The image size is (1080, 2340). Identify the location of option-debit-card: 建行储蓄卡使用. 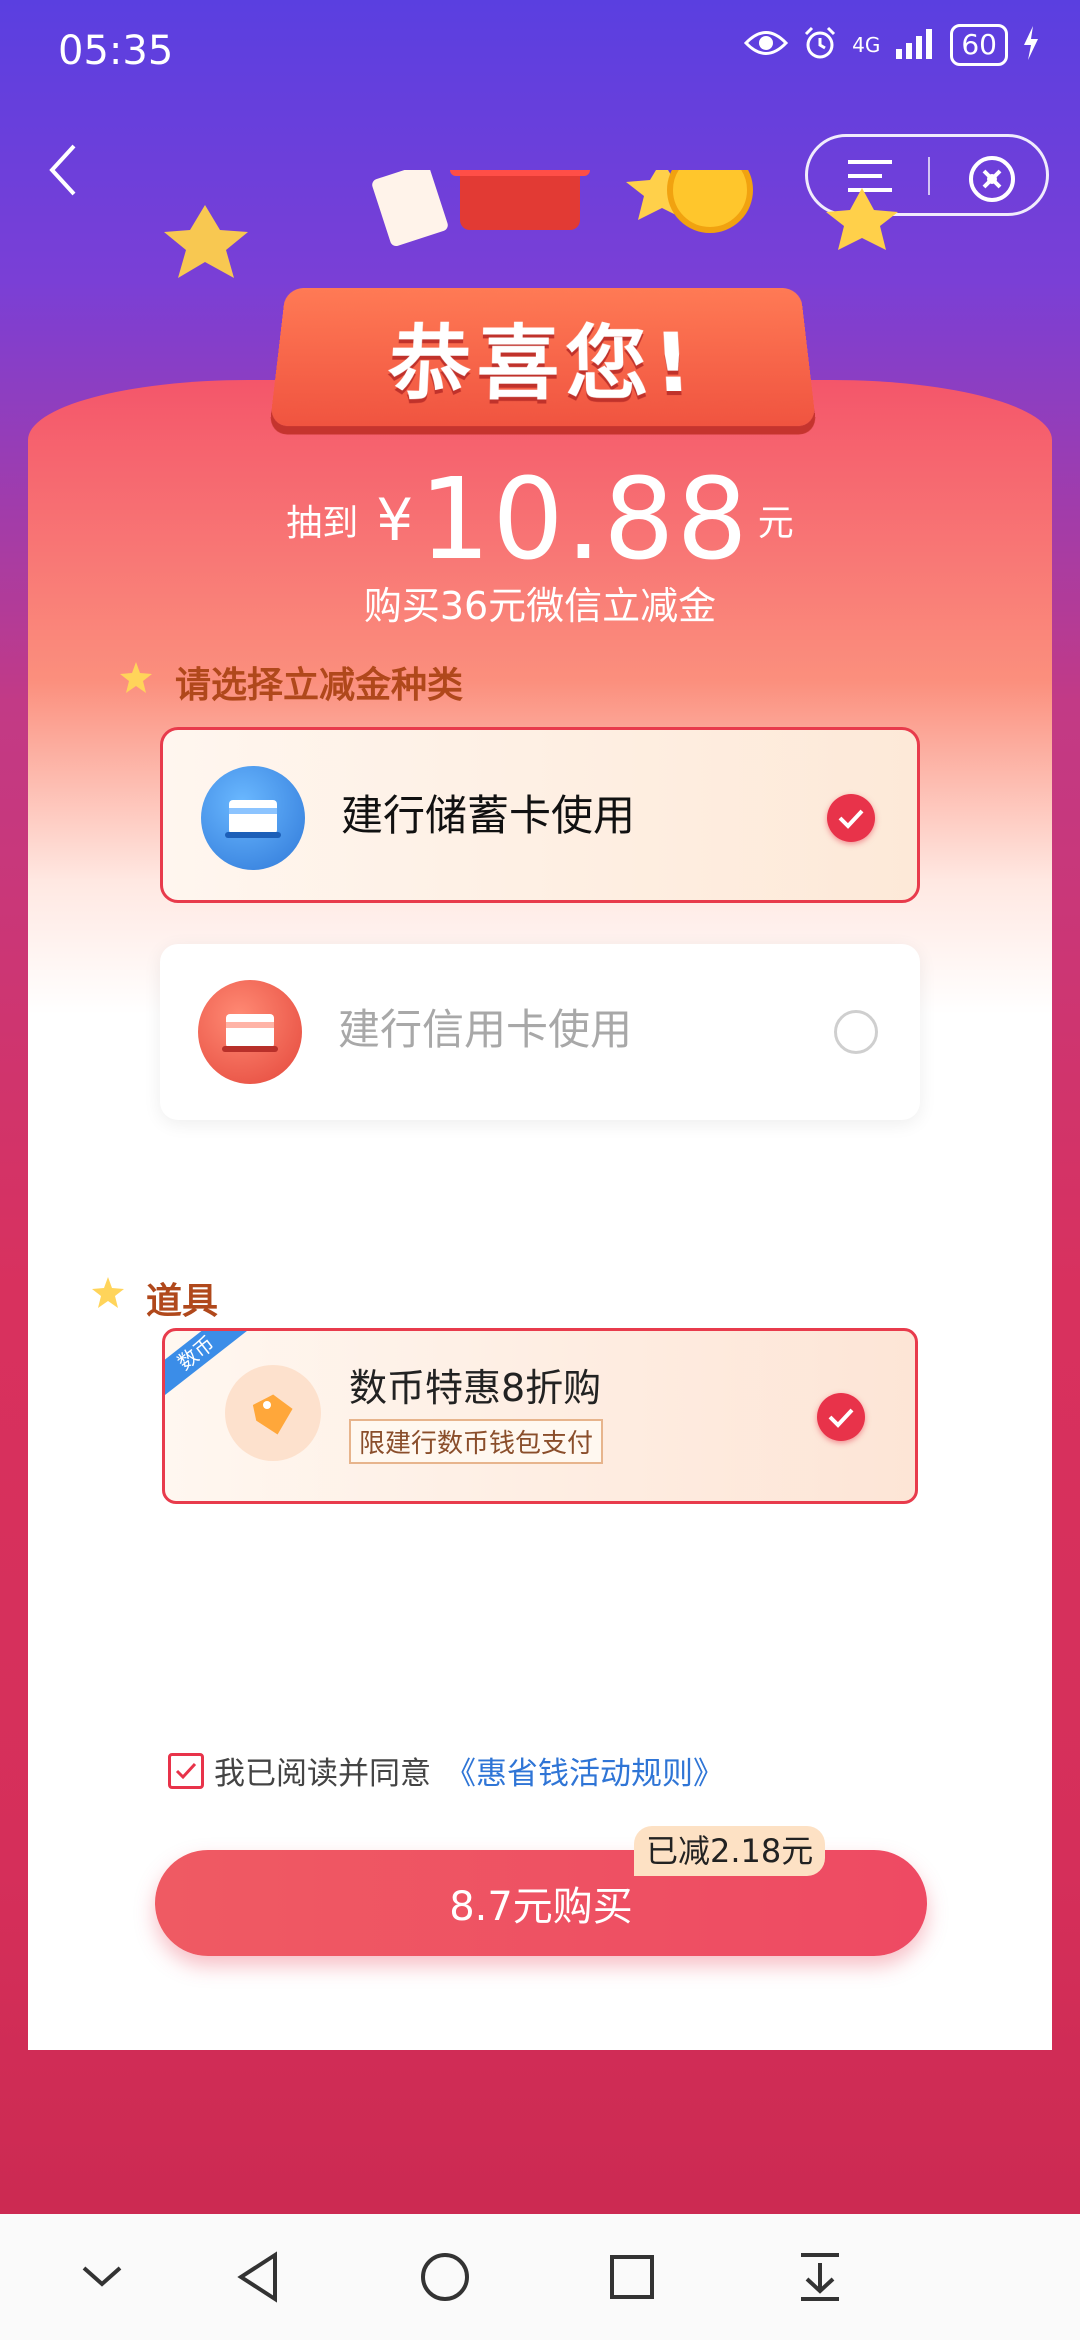
(540, 815).